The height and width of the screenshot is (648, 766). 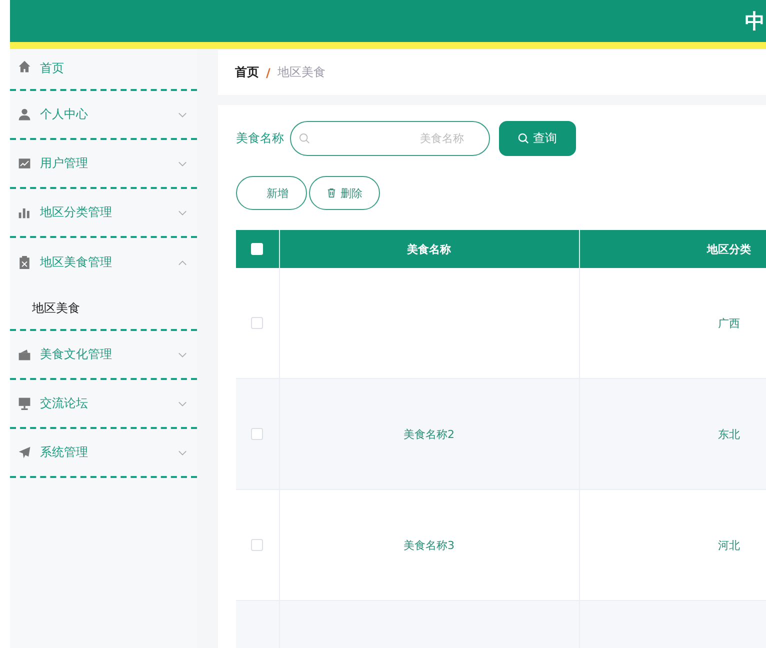 I want to click on table-cell: 美食名称2, so click(x=429, y=434).